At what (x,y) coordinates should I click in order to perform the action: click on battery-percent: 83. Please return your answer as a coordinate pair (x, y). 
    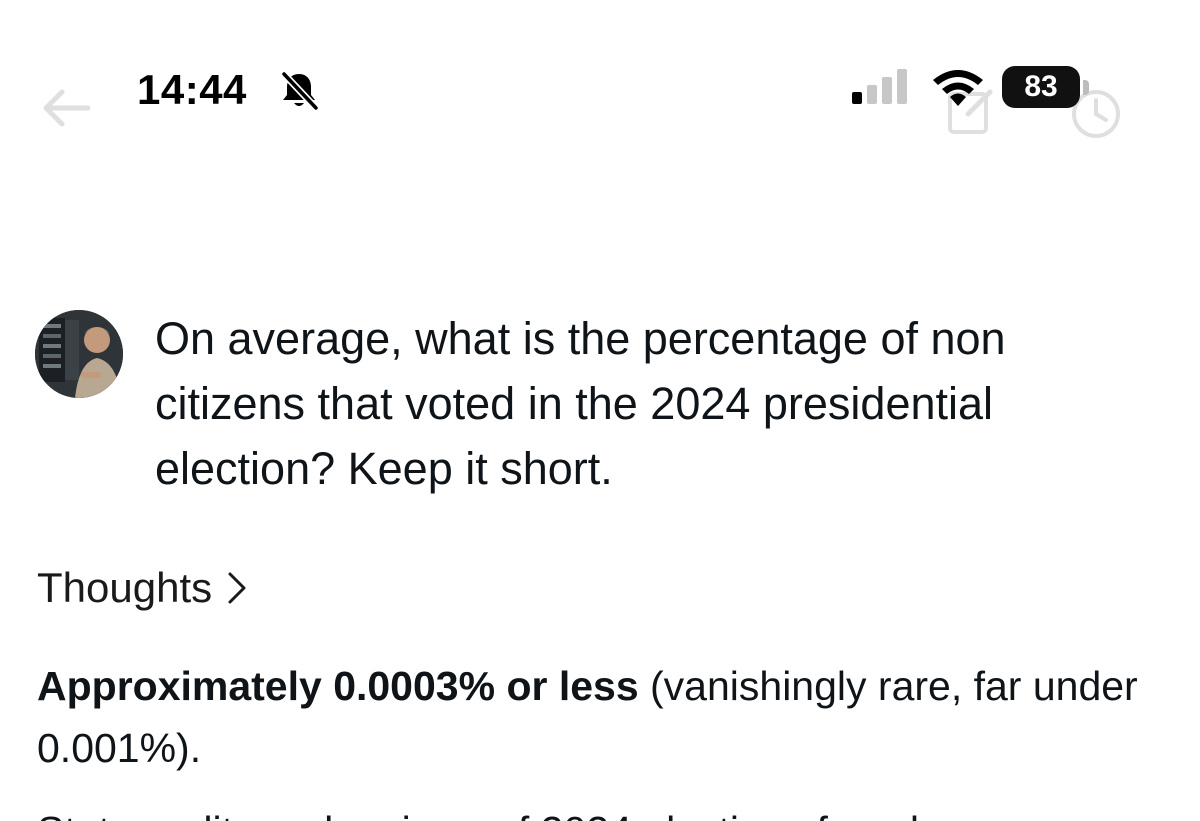
    Looking at the image, I should click on (1041, 87).